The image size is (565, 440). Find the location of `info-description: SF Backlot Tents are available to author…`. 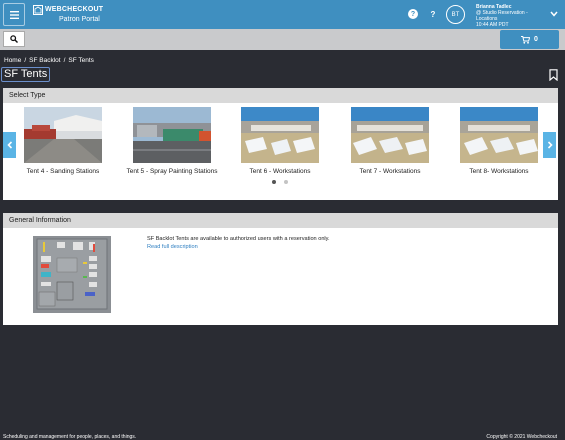

info-description: SF Backlot Tents are available to author… is located at coordinates (238, 239).